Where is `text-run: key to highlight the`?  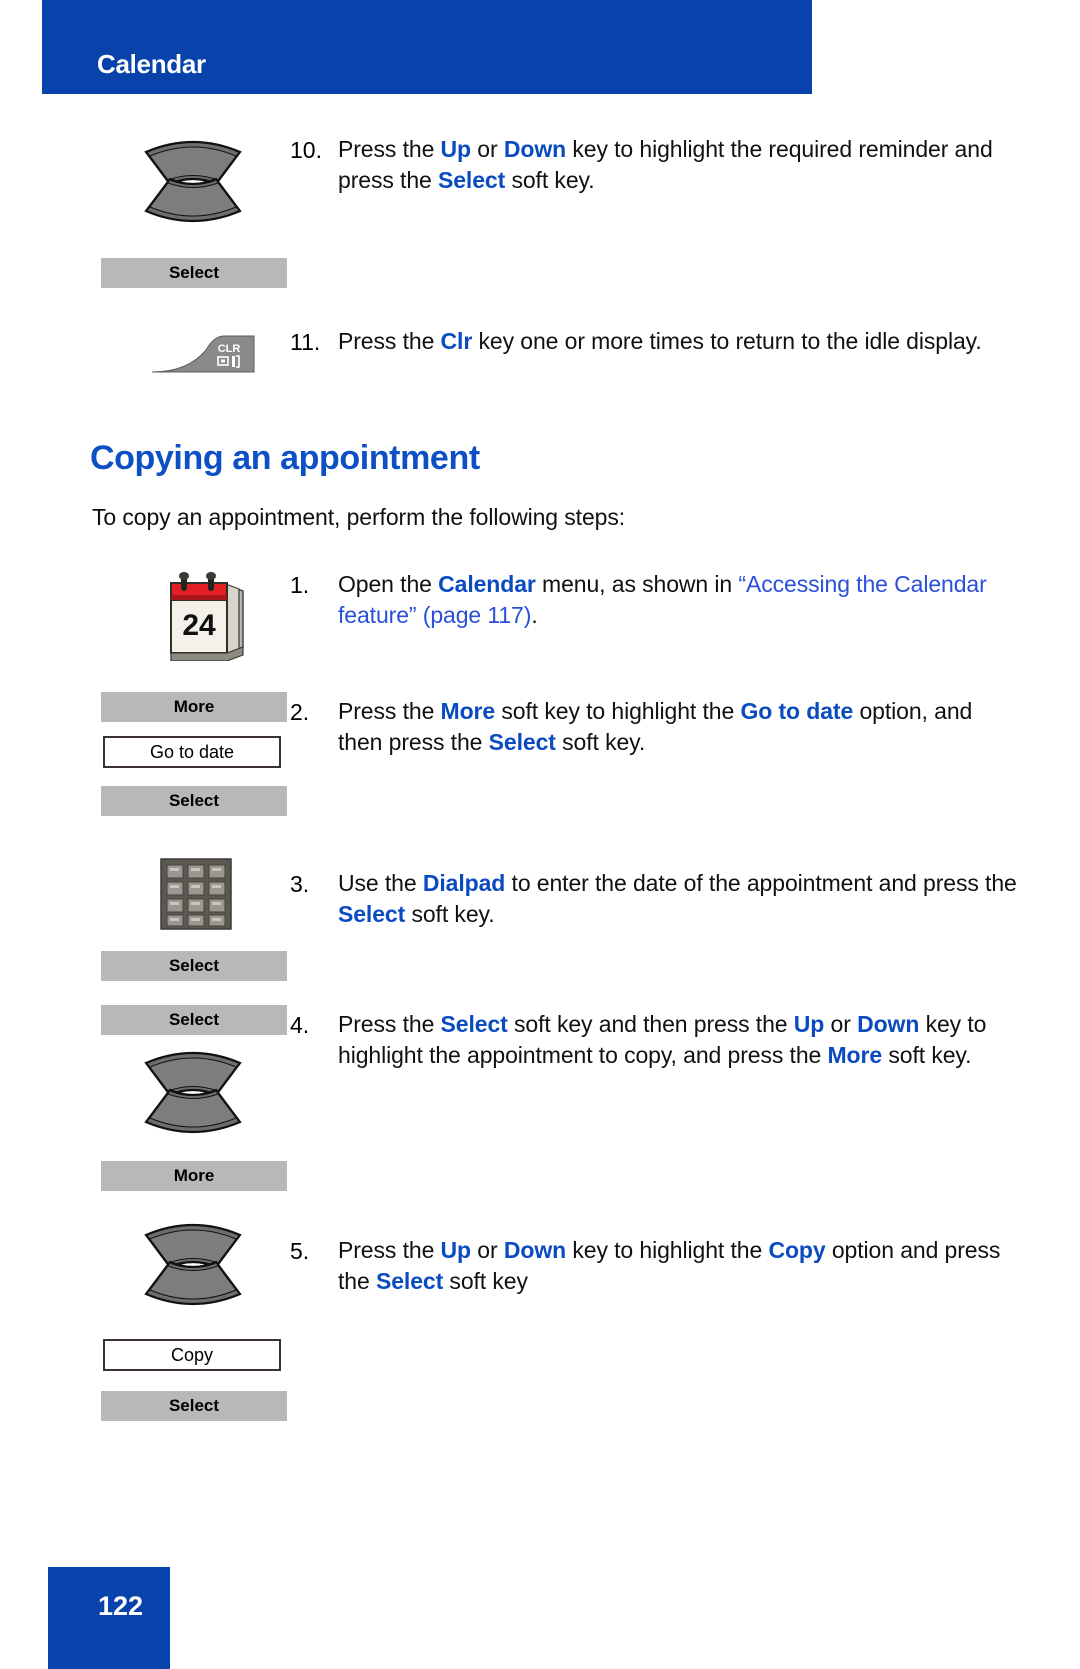 text-run: key to highlight the is located at coordinates (667, 1250).